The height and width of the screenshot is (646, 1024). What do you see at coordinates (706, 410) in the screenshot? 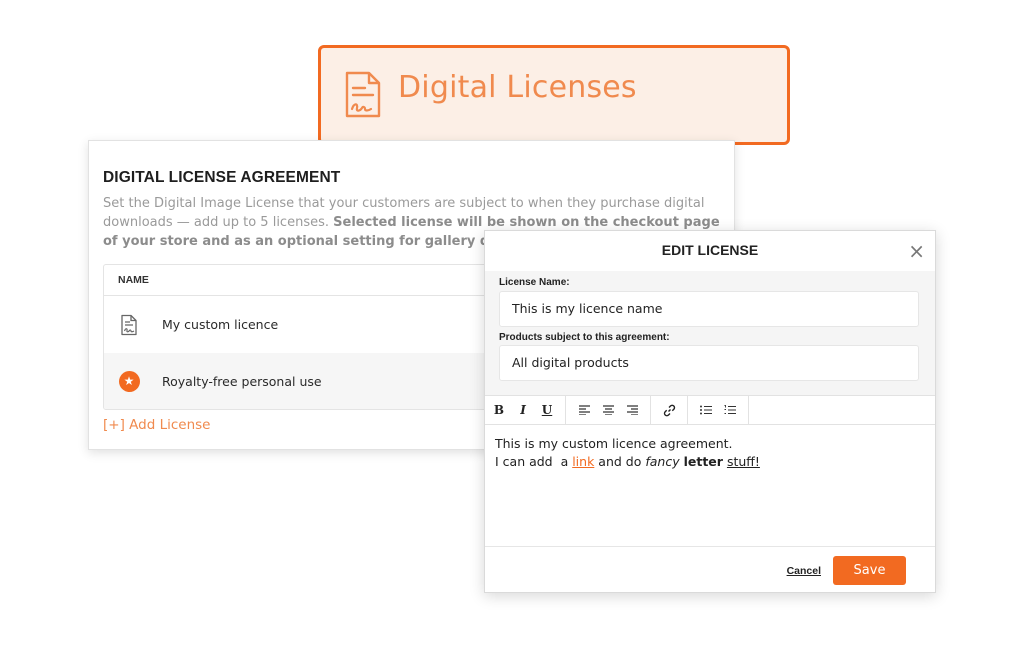
I see `bulleted-list-button` at bounding box center [706, 410].